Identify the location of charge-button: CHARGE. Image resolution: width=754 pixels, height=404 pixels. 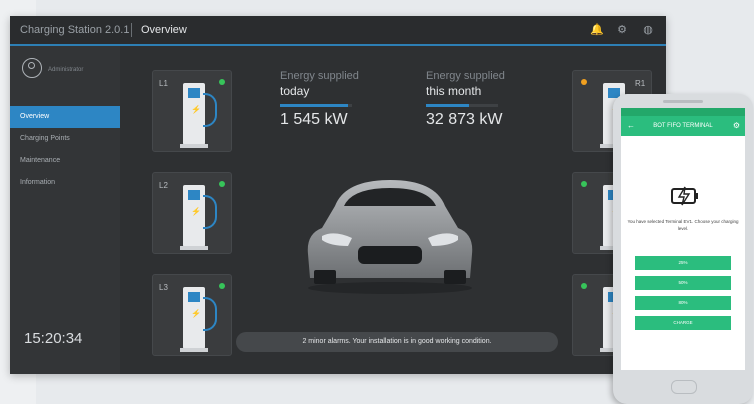
(683, 323).